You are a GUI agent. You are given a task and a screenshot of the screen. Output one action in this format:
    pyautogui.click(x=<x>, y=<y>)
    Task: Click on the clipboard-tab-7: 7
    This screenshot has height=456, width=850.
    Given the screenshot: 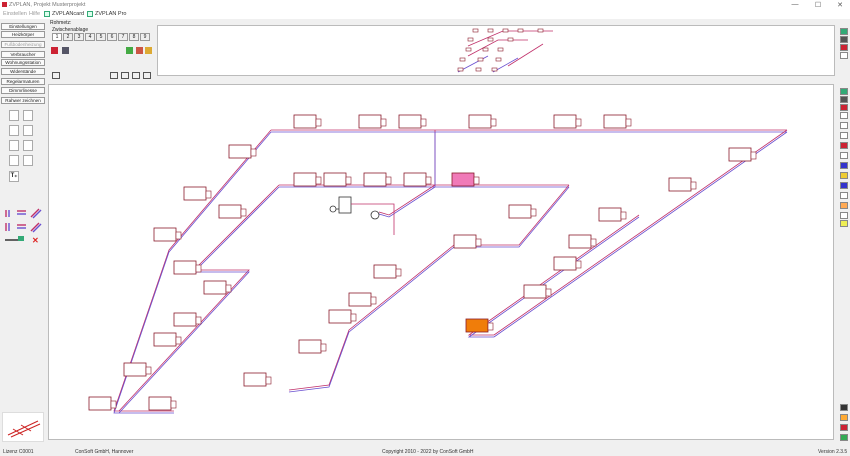 What is the action you would take?
    pyautogui.click(x=123, y=37)
    